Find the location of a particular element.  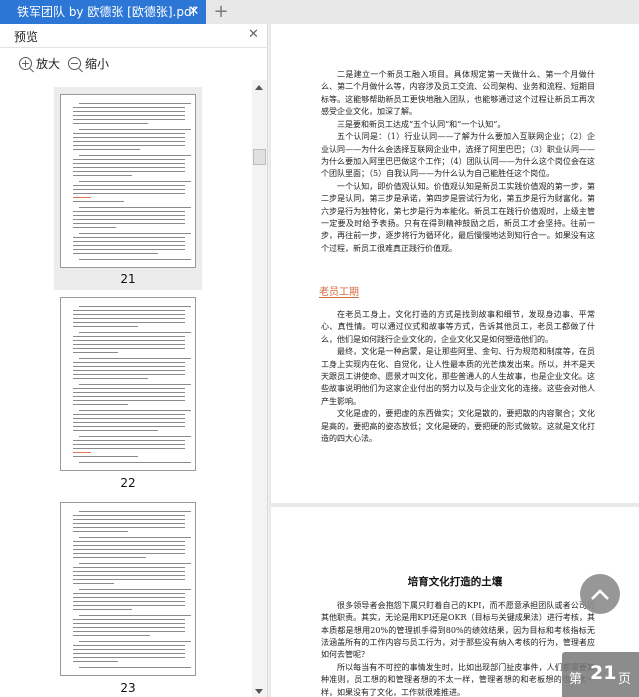

thumbnail-page-number: 23 is located at coordinates (128, 688).